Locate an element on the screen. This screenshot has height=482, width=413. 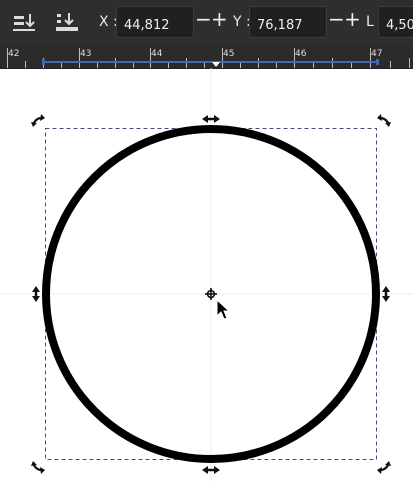
y-increment-button: + is located at coordinates (352, 19).